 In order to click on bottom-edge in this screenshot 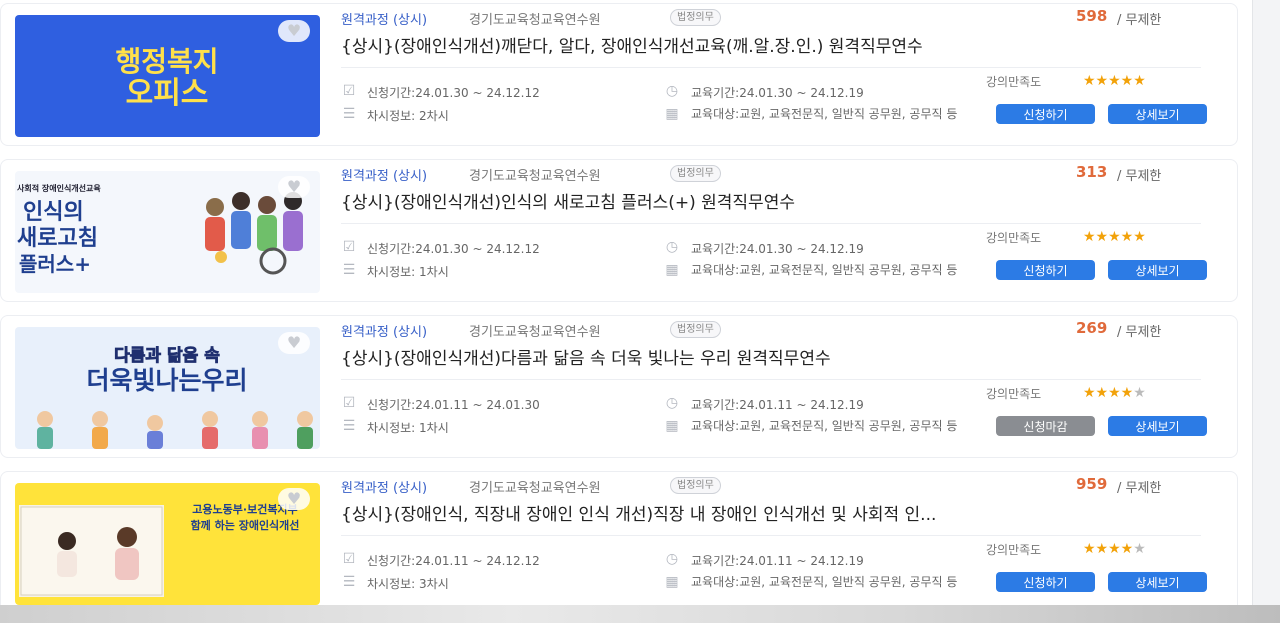, I will do `click(640, 614)`.